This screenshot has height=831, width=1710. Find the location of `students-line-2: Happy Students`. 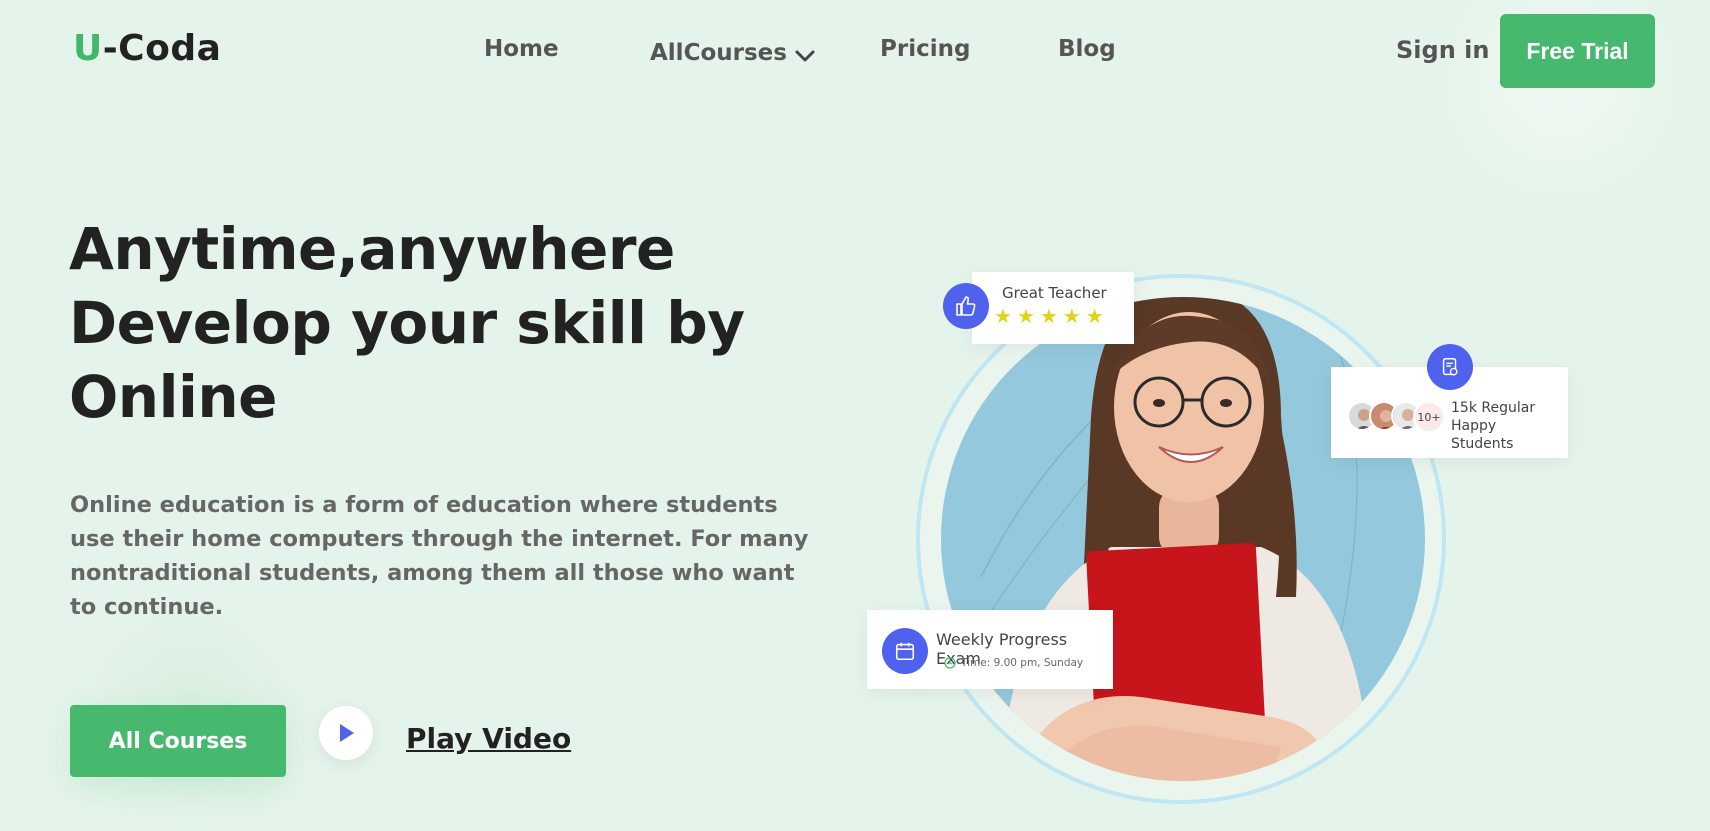

students-line-2: Happy Students is located at coordinates (1482, 435).